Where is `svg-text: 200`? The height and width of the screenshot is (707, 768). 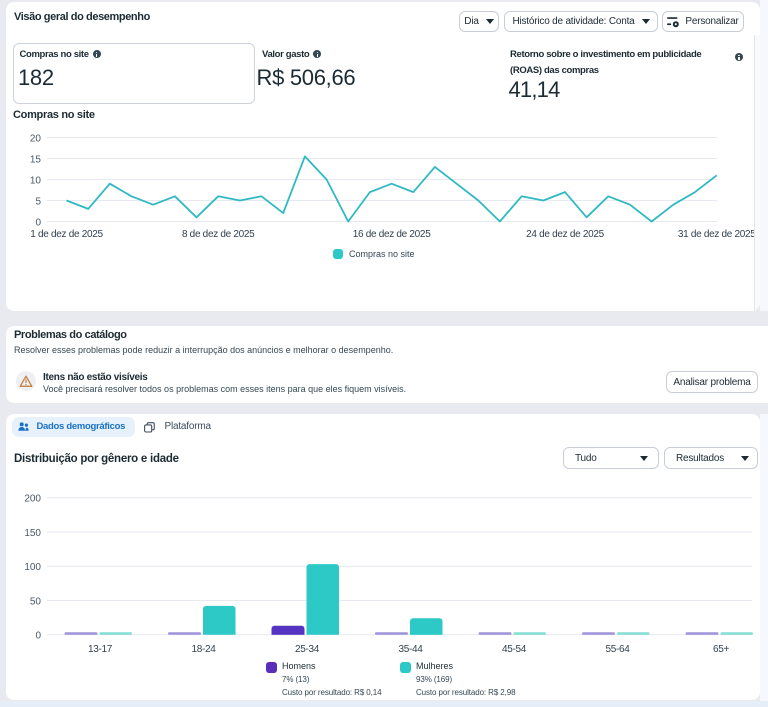
svg-text: 200 is located at coordinates (32, 499).